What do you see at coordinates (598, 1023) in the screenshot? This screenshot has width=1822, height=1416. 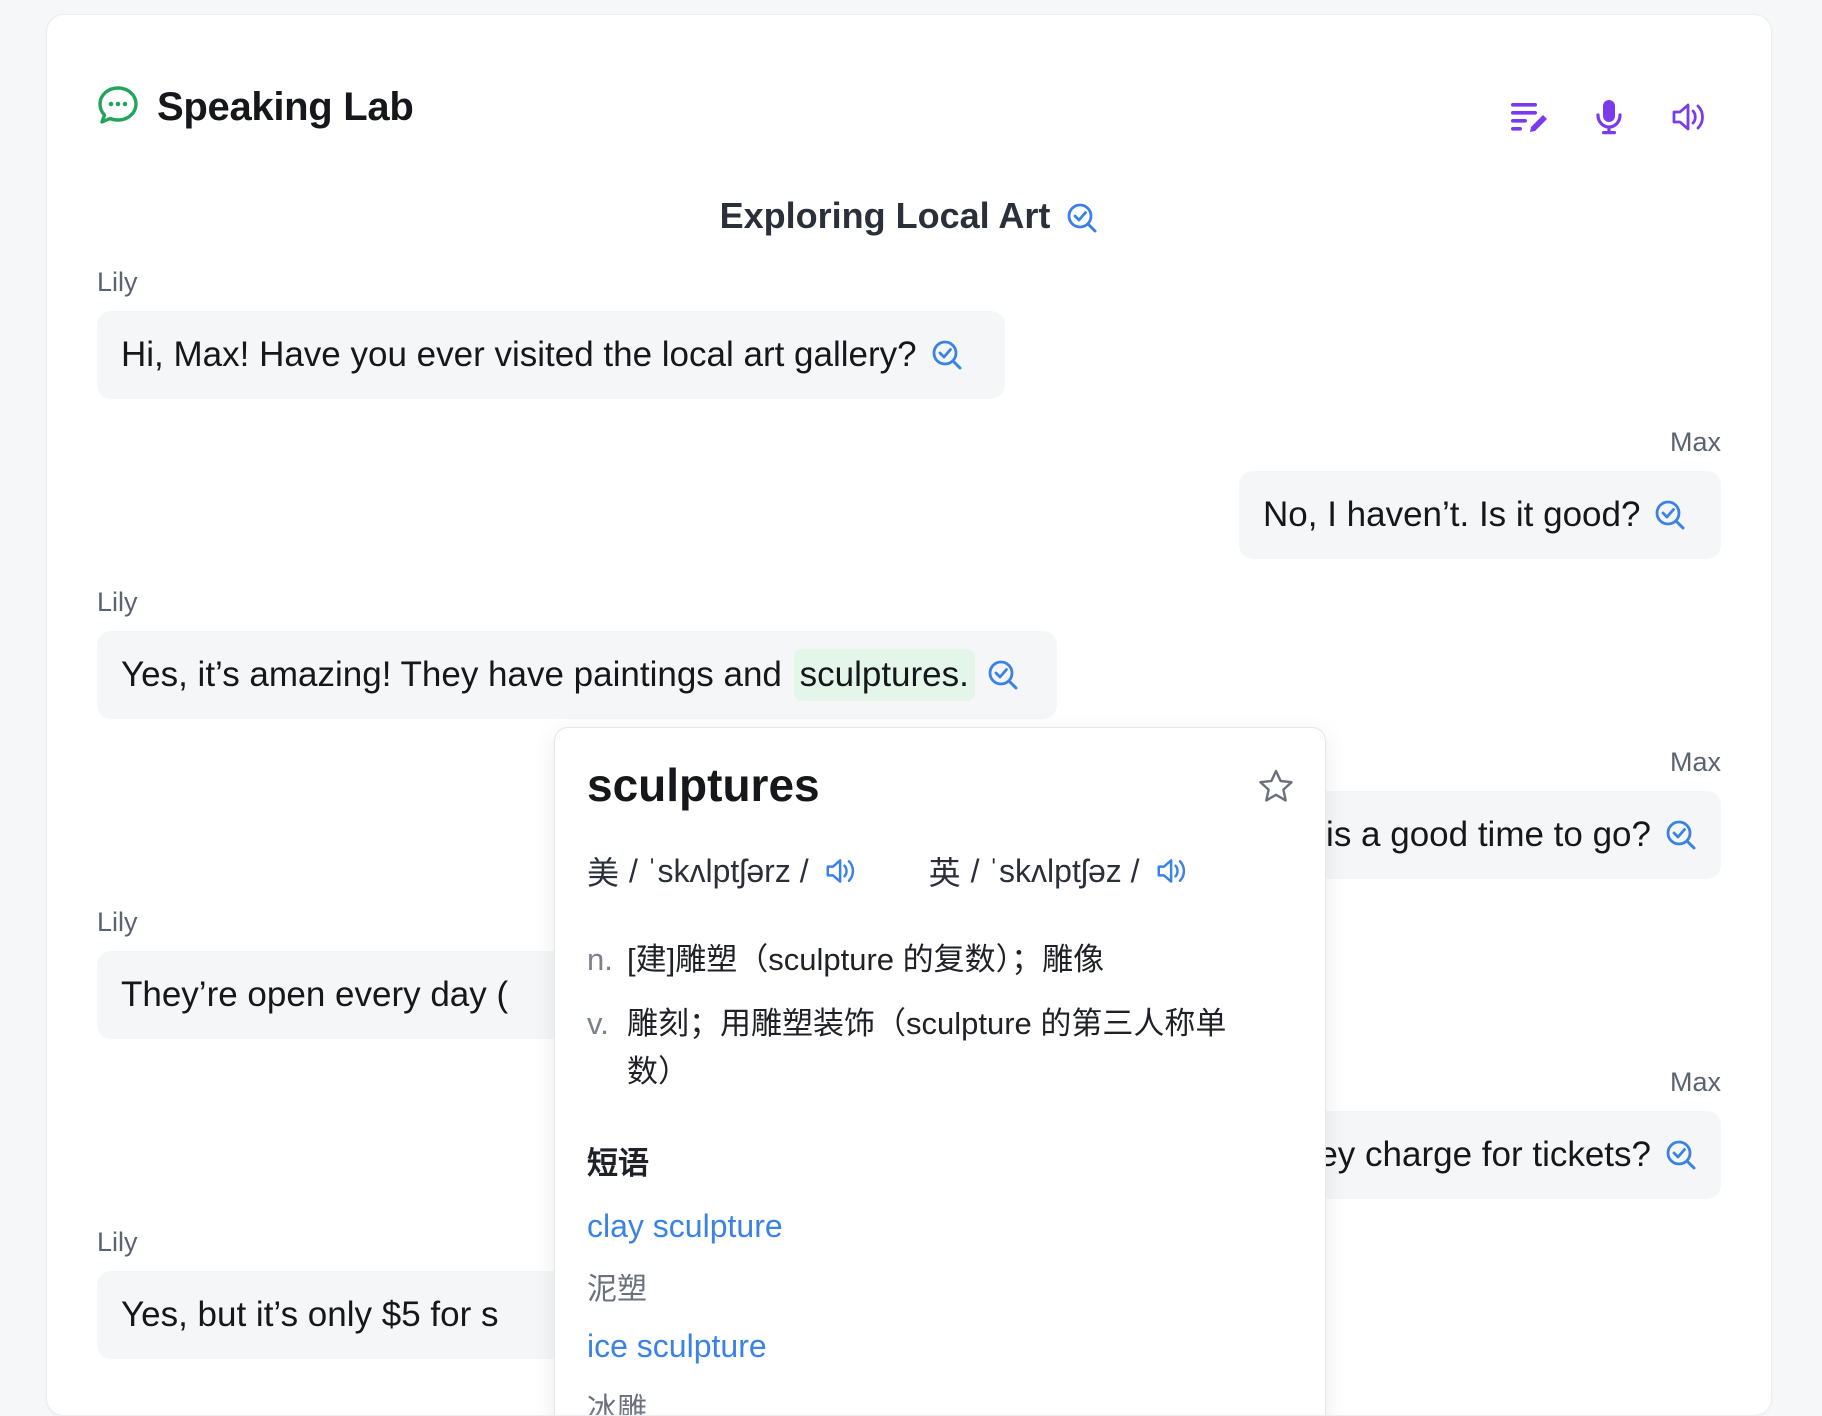 I see `part-of-speech: v.` at bounding box center [598, 1023].